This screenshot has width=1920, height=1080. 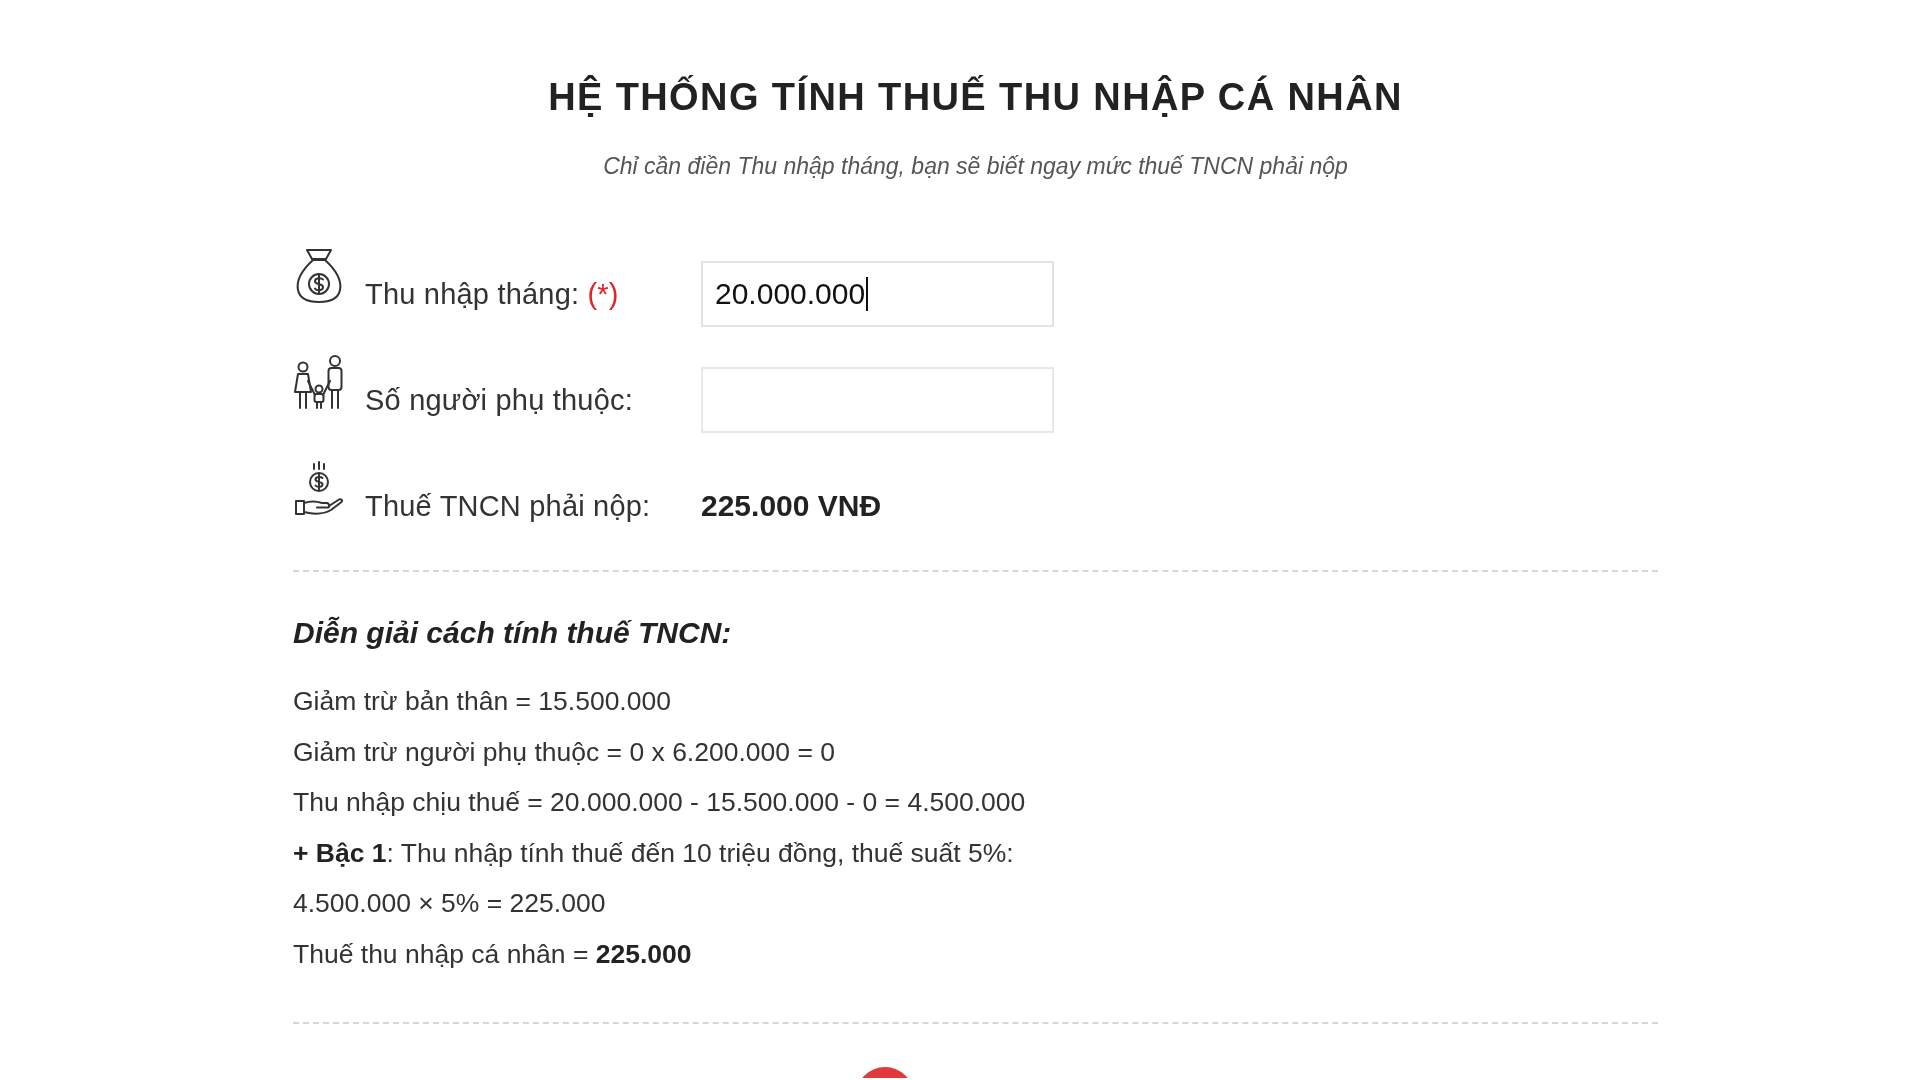 What do you see at coordinates (449, 904) in the screenshot?
I see `explanation-line: 4.500.000 × 5% = 225.000` at bounding box center [449, 904].